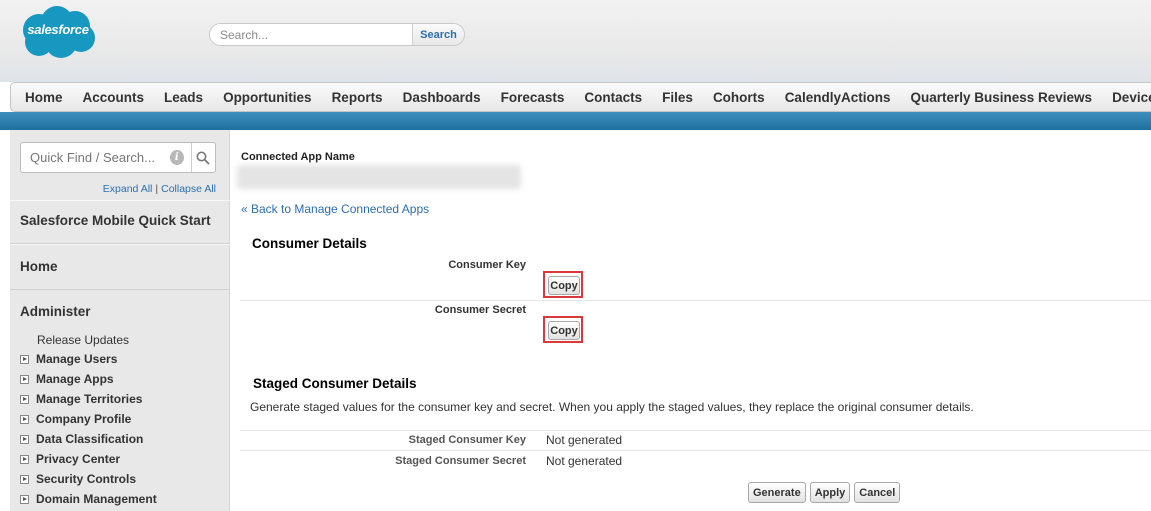  I want to click on expand-collapse-links: Expand All | Collapse All, so click(113, 189).